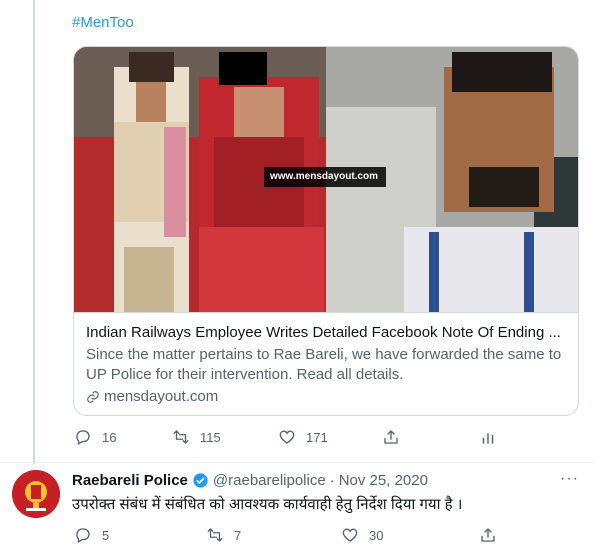 The height and width of the screenshot is (556, 595). What do you see at coordinates (36, 494) in the screenshot?
I see `avatar` at bounding box center [36, 494].